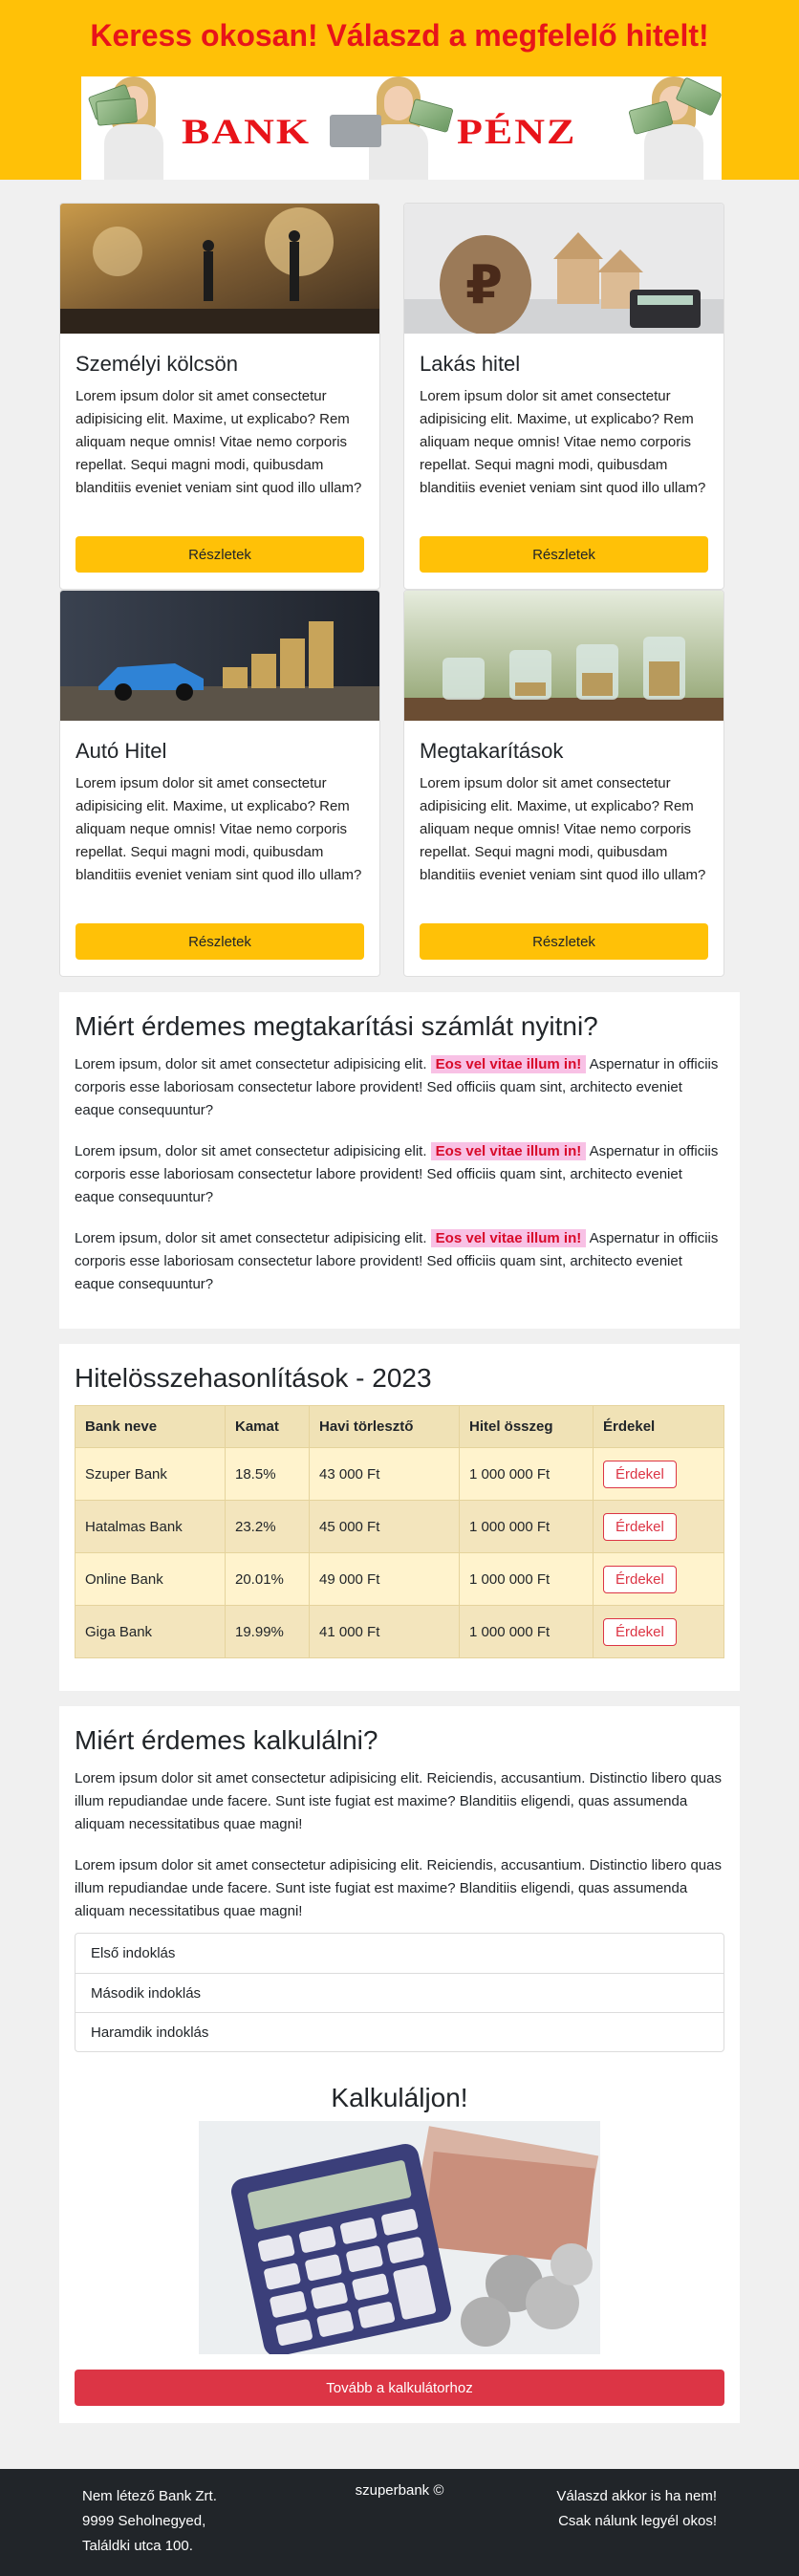 The image size is (799, 2576). Describe the element at coordinates (517, 131) in the screenshot. I see `penz-word-logo: PÉNZ` at that location.